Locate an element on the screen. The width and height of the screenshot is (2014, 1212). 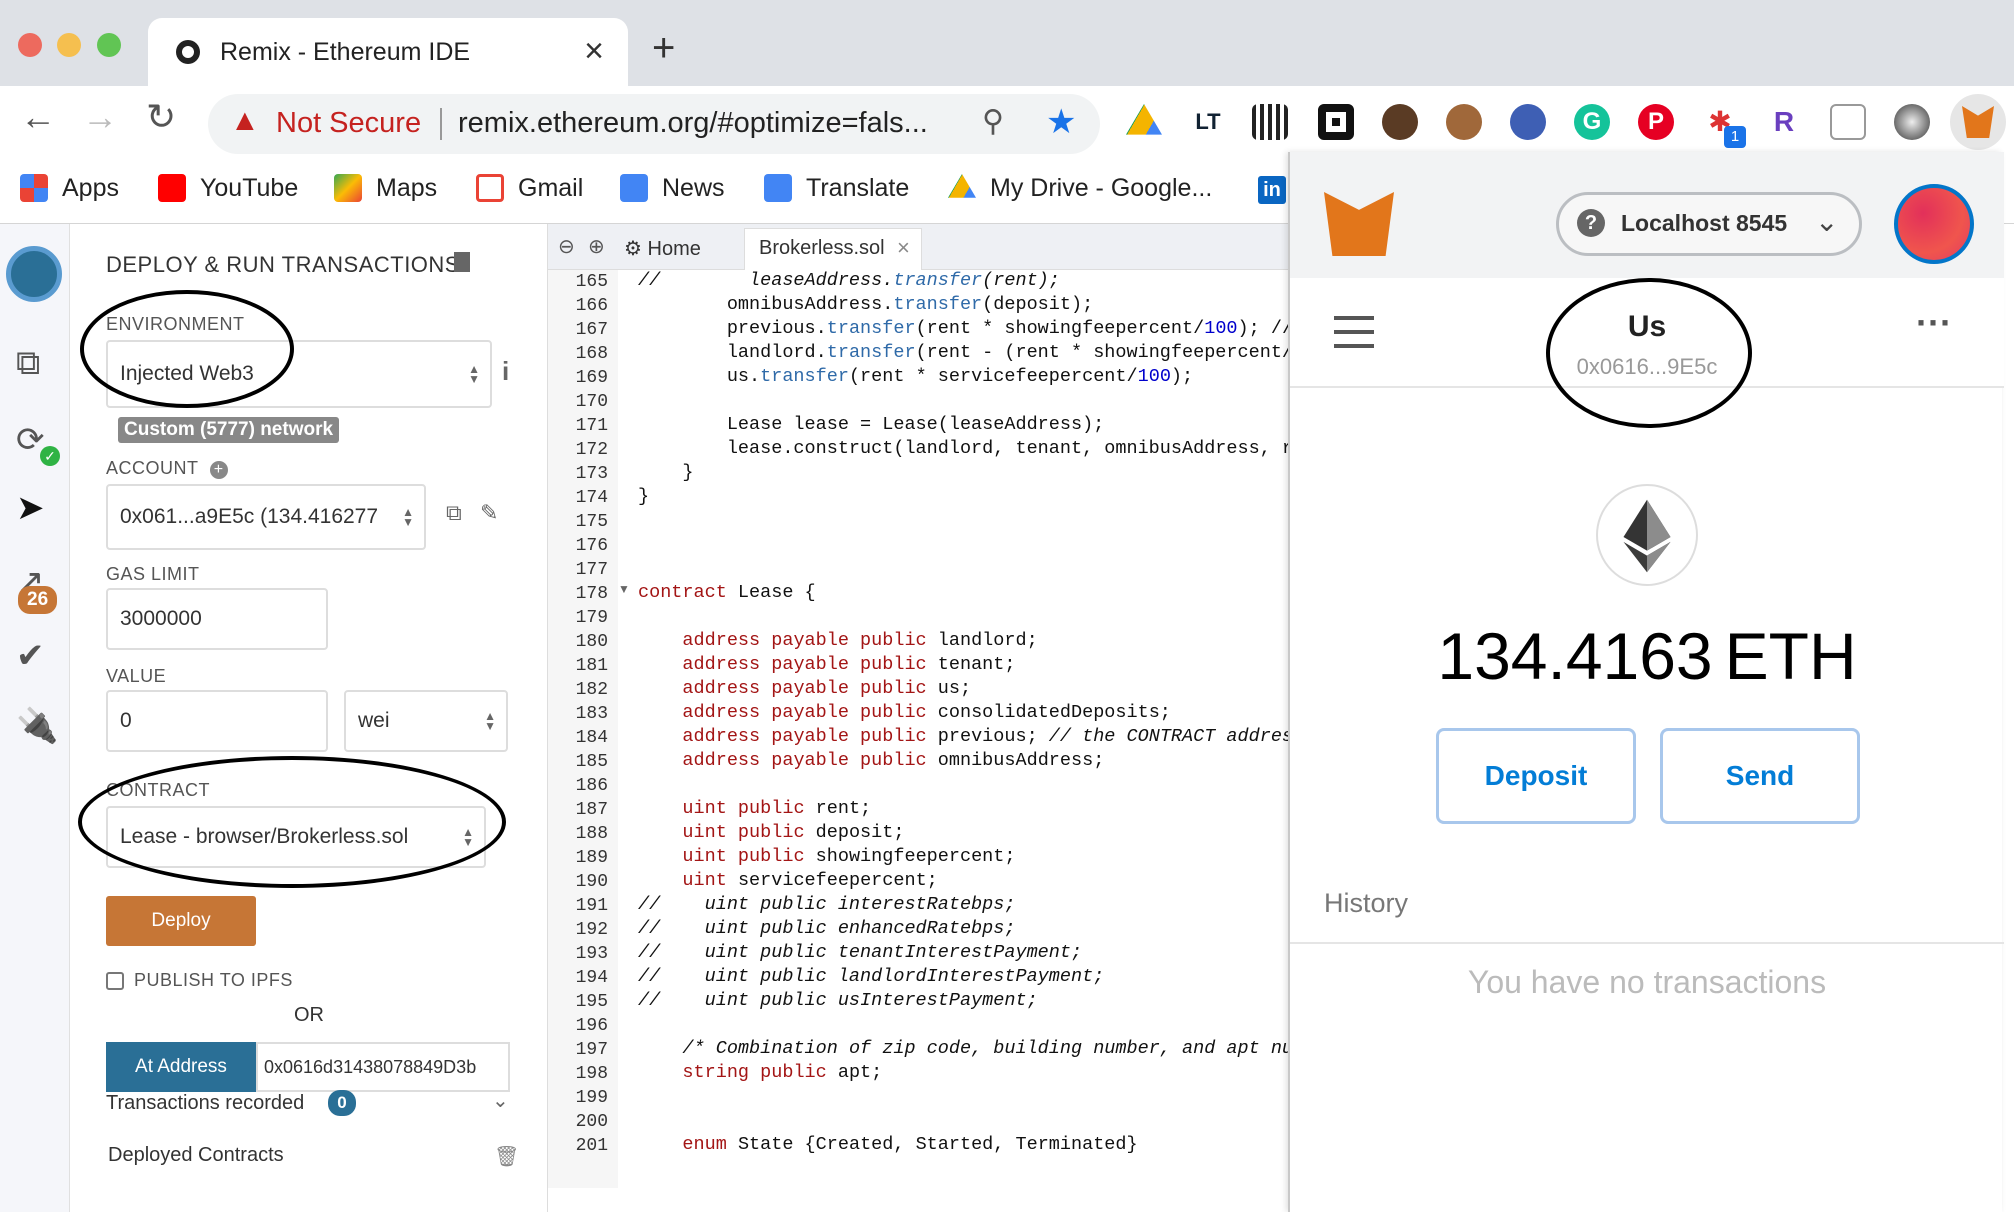
chevron-down-icon: ⌄ is located at coordinates (500, 1100).